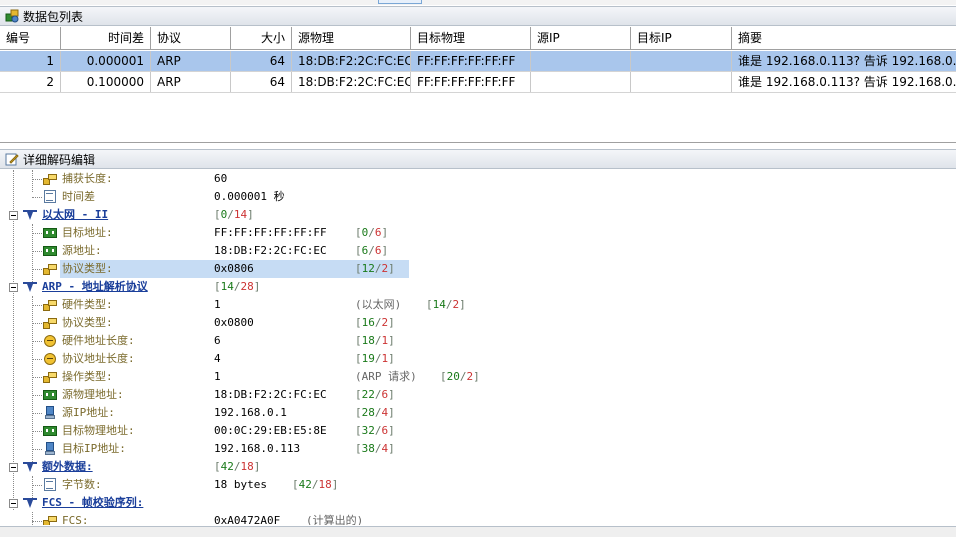 The height and width of the screenshot is (537, 956). Describe the element at coordinates (478, 2) in the screenshot. I see `window-top-strip` at that location.